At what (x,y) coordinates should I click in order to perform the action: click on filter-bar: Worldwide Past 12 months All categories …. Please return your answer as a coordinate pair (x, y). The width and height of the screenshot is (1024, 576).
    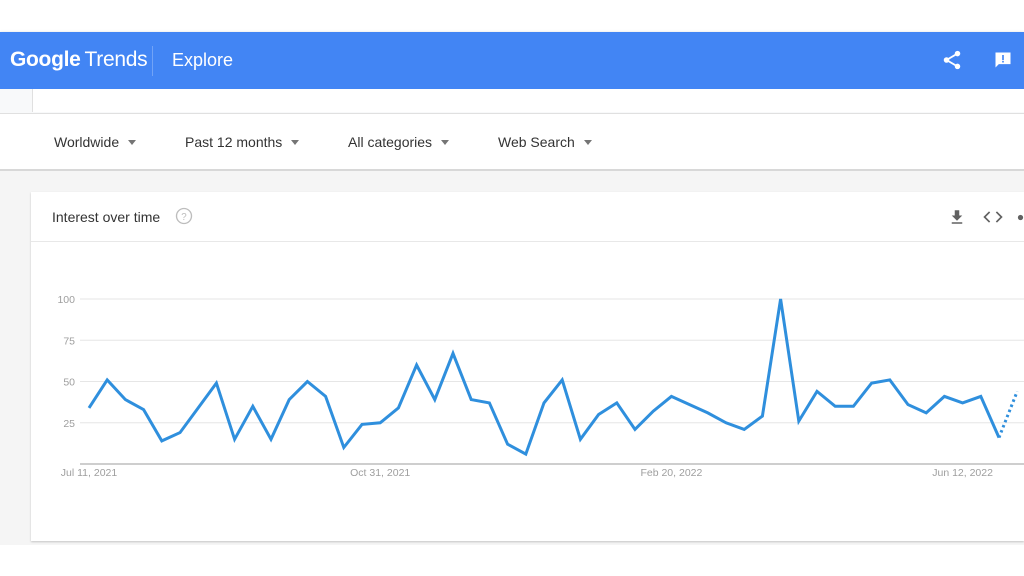
    Looking at the image, I should click on (512, 142).